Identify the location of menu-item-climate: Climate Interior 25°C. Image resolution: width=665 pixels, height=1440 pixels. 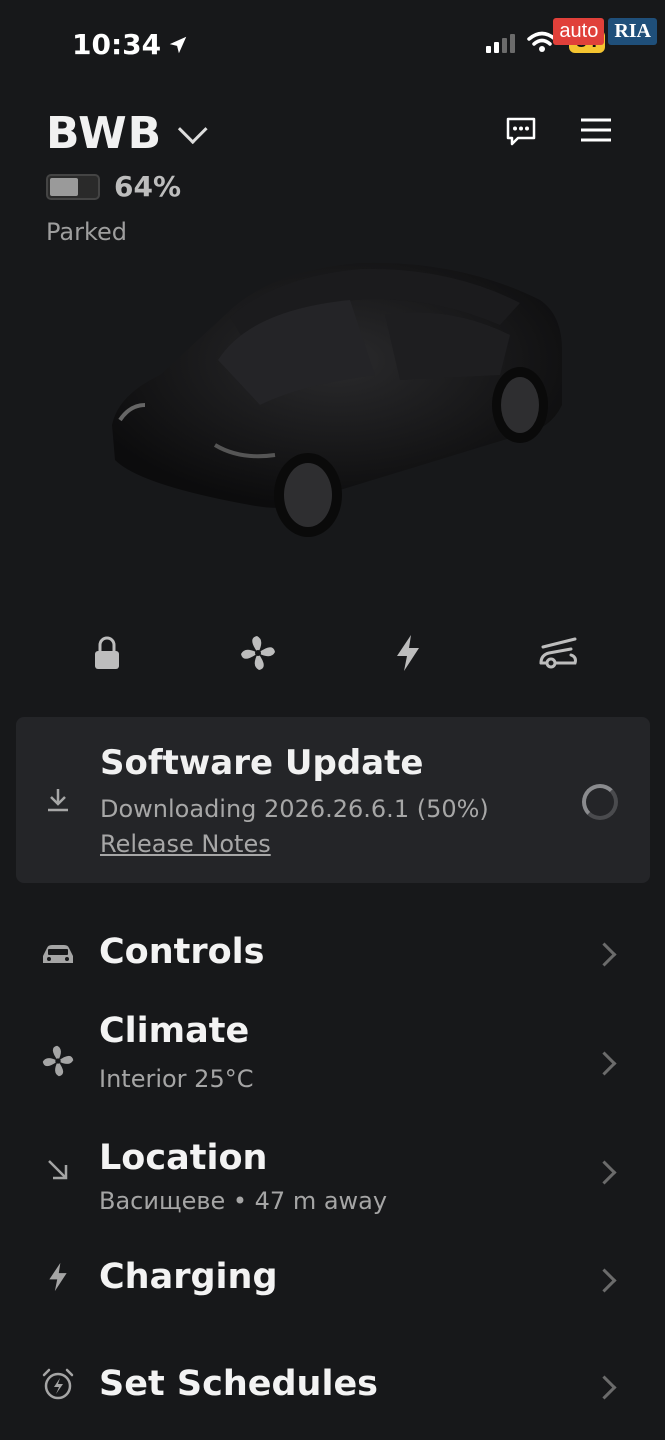
(332, 1055).